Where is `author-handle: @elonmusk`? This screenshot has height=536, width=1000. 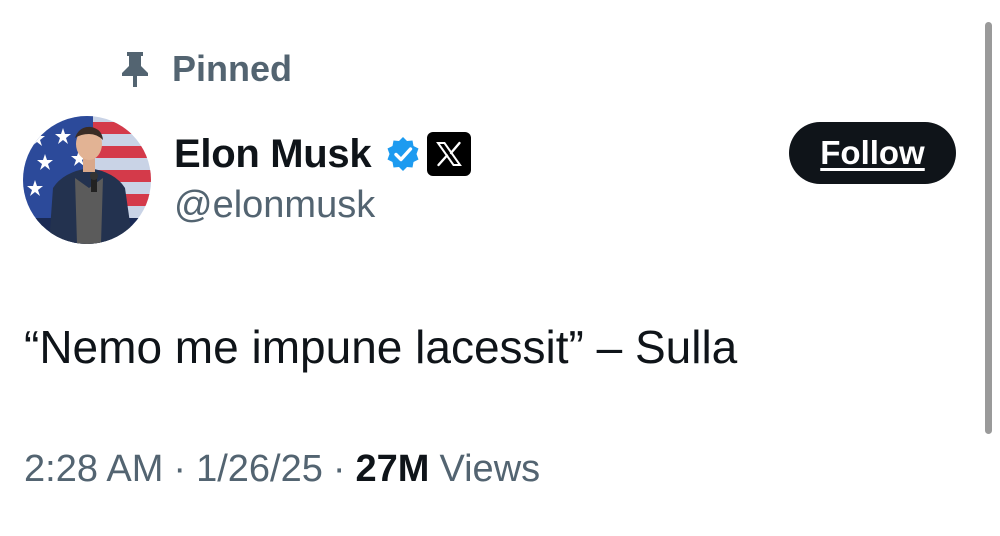 author-handle: @elonmusk is located at coordinates (274, 205).